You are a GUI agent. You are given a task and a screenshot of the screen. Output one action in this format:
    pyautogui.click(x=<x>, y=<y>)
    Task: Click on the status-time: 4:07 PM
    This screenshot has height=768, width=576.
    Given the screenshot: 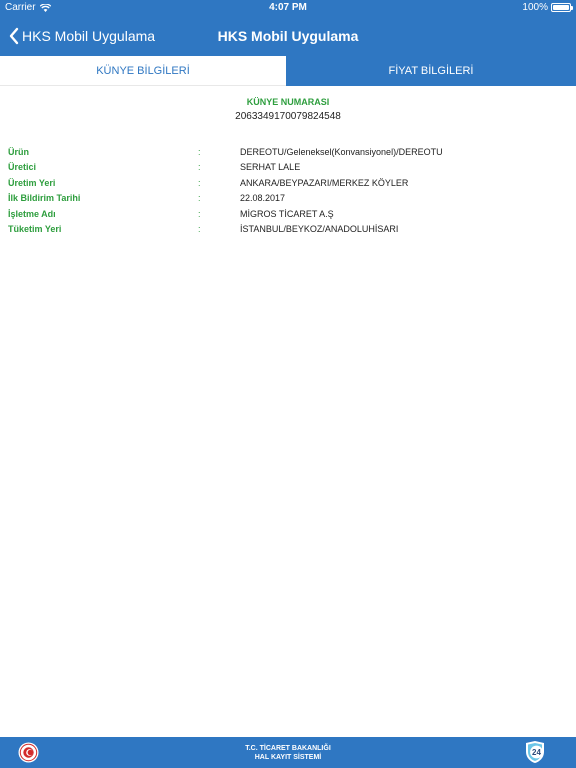 What is the action you would take?
    pyautogui.click(x=288, y=7)
    